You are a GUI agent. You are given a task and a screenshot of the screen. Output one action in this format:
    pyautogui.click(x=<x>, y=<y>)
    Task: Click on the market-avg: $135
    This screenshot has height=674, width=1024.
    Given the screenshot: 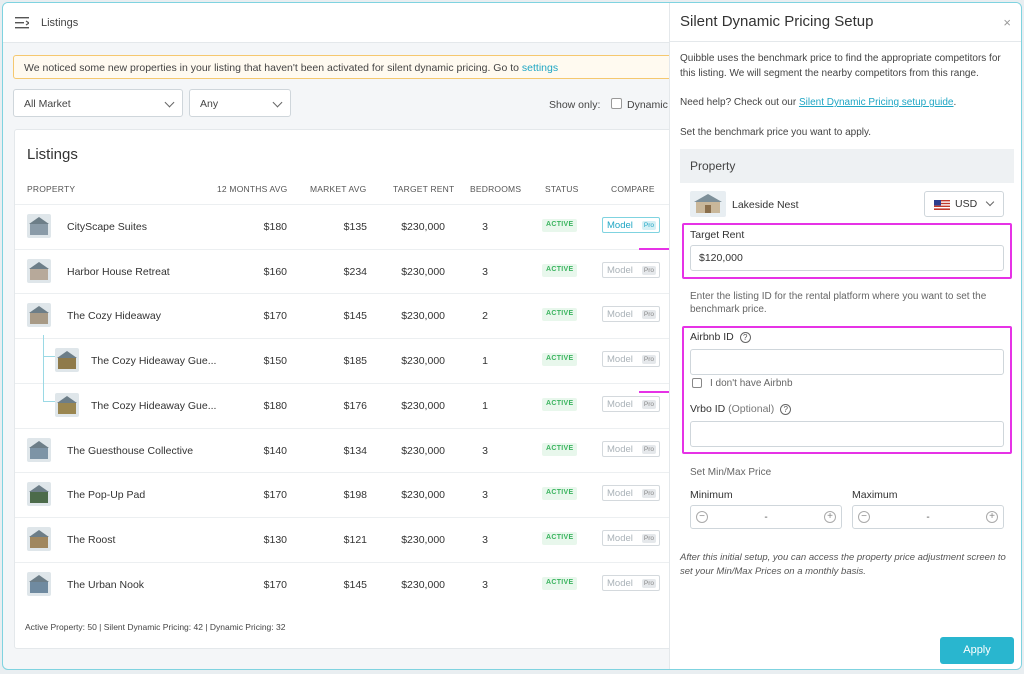 What is the action you would take?
    pyautogui.click(x=355, y=227)
    